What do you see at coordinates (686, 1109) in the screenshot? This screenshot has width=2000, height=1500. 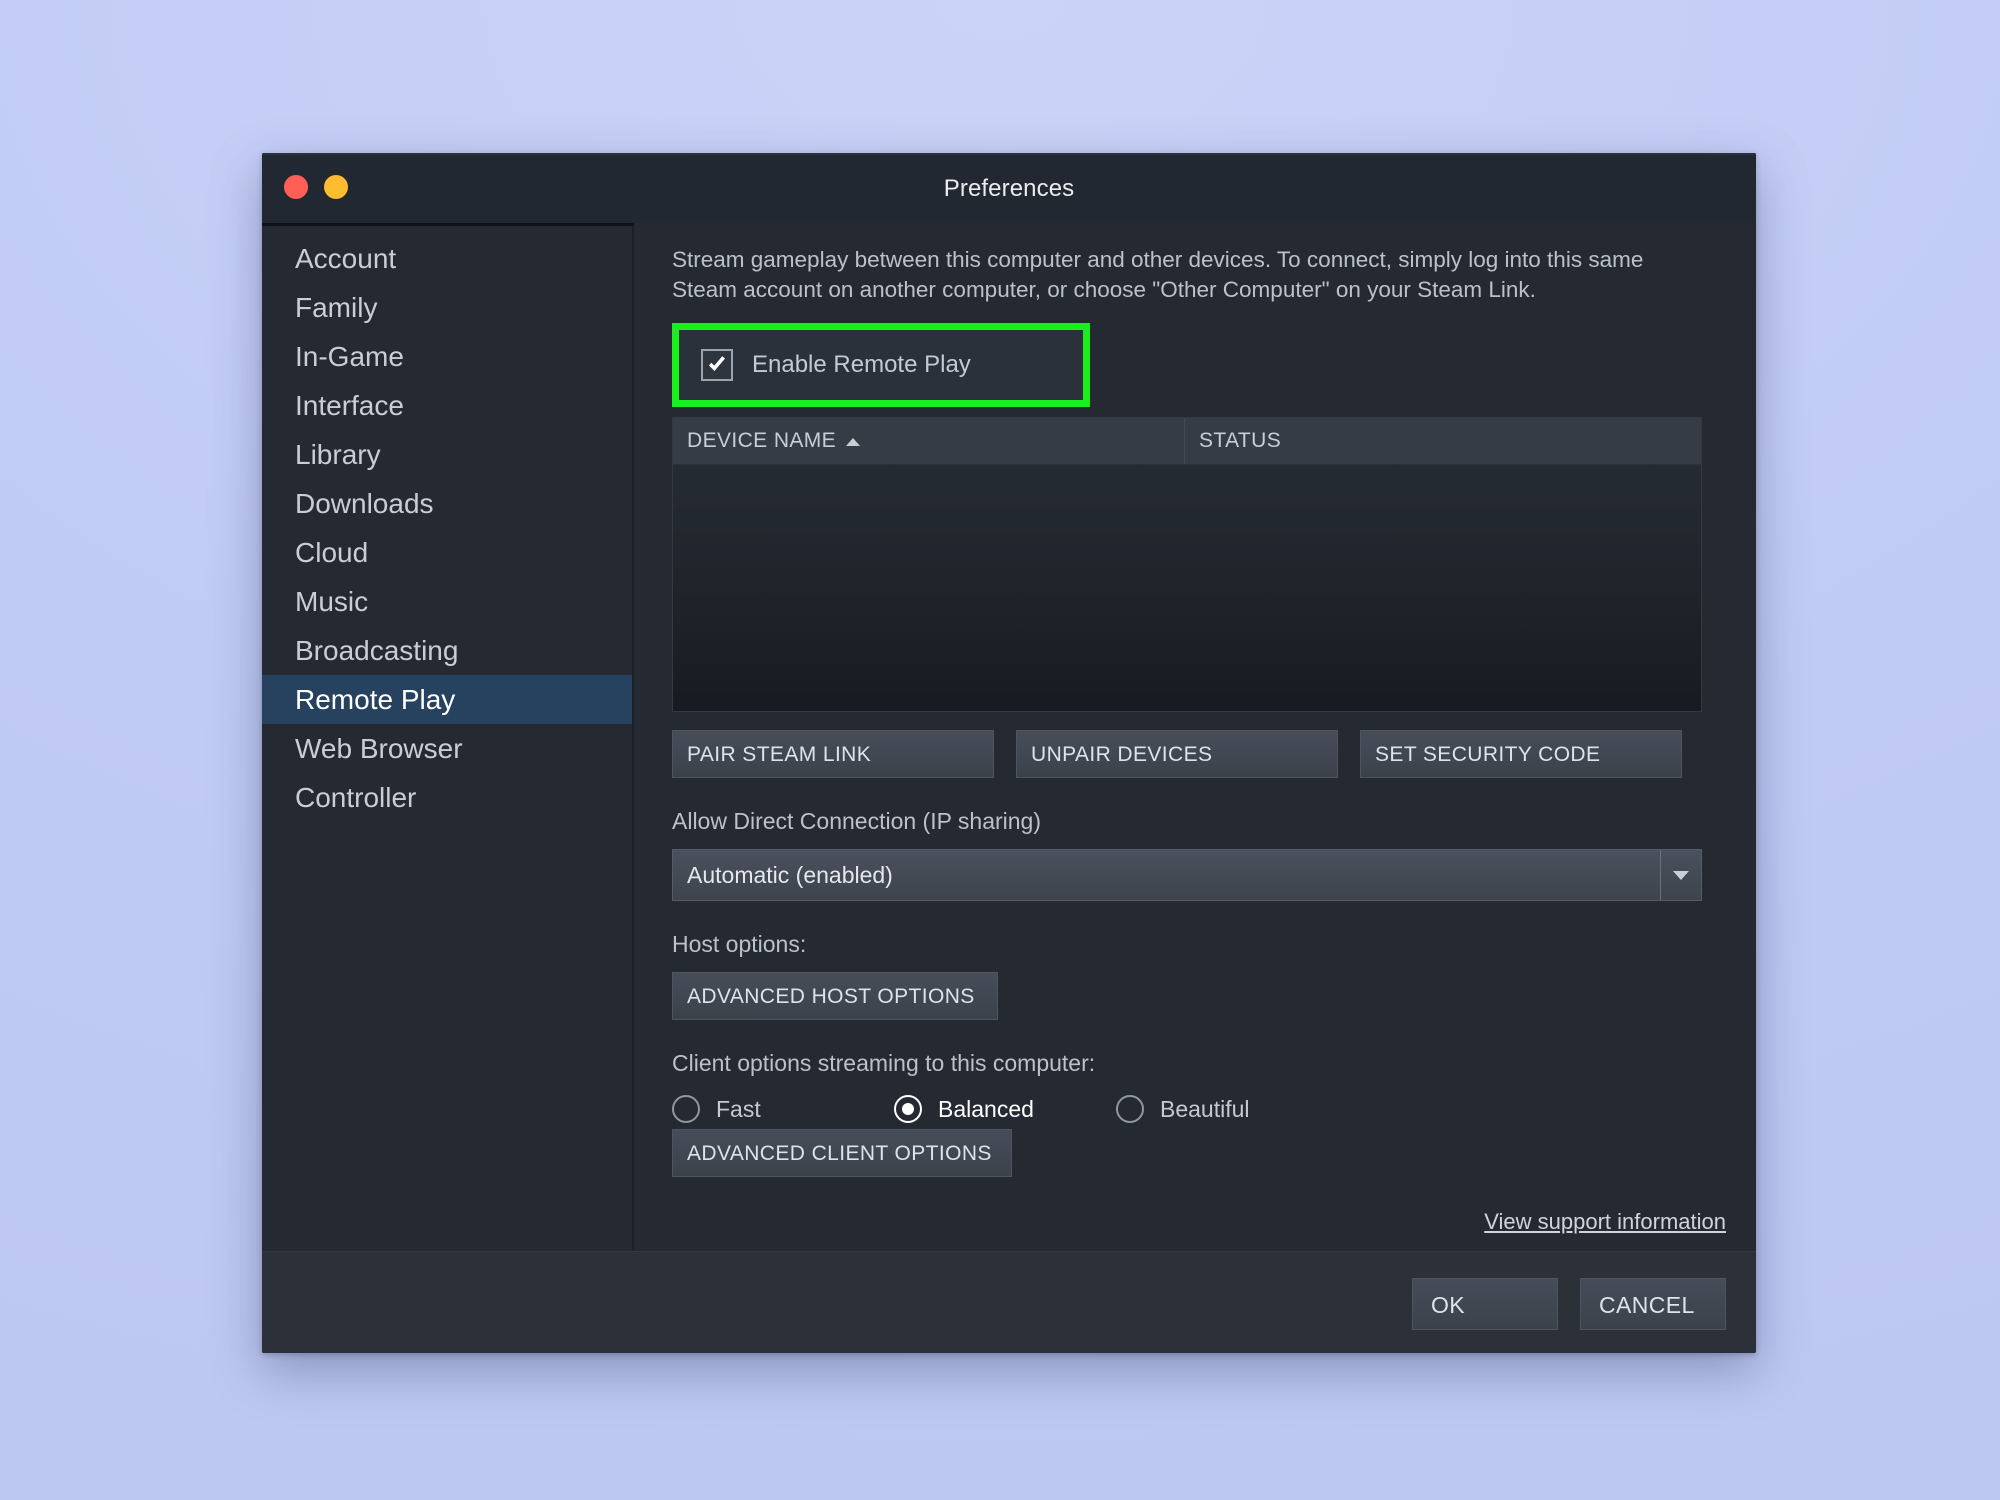 I see `radio-fast-indicator` at bounding box center [686, 1109].